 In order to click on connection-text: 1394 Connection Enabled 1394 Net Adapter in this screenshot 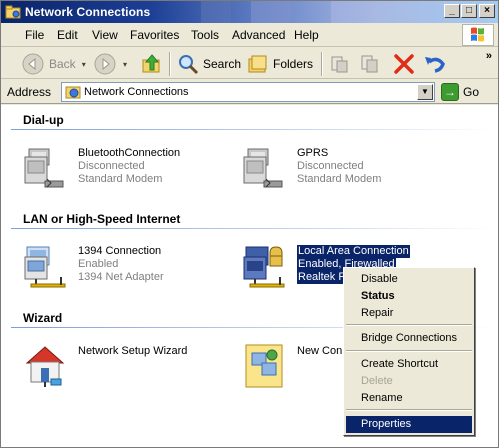, I will do `click(121, 264)`.